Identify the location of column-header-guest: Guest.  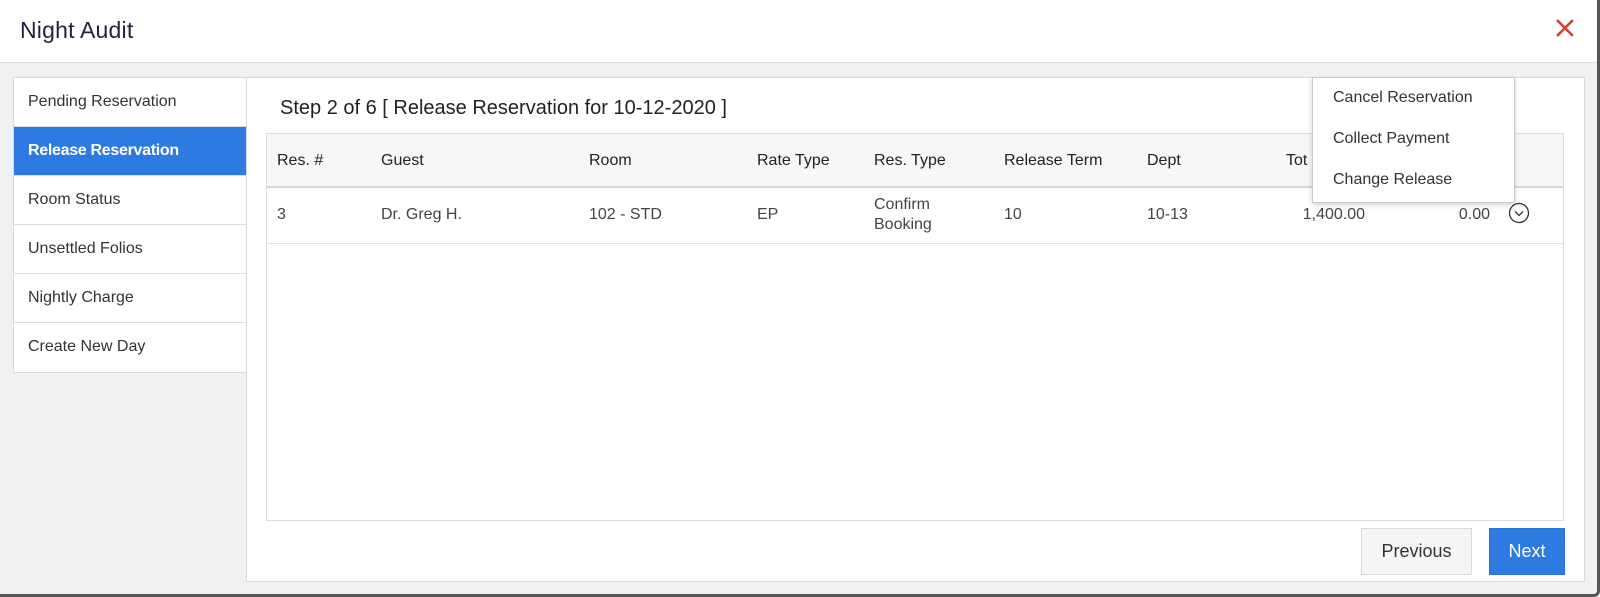
(402, 161).